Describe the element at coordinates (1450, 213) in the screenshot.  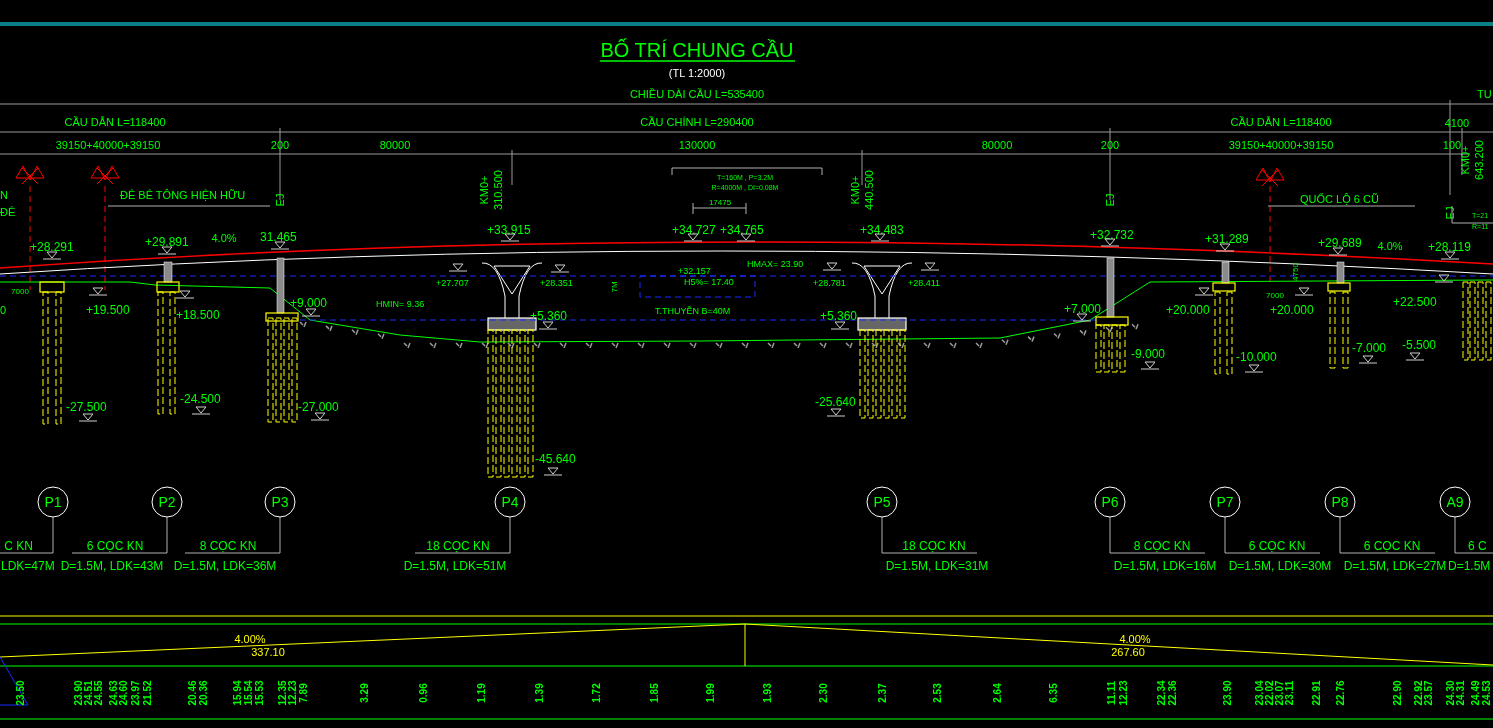
I see `joint-label: EJ` at that location.